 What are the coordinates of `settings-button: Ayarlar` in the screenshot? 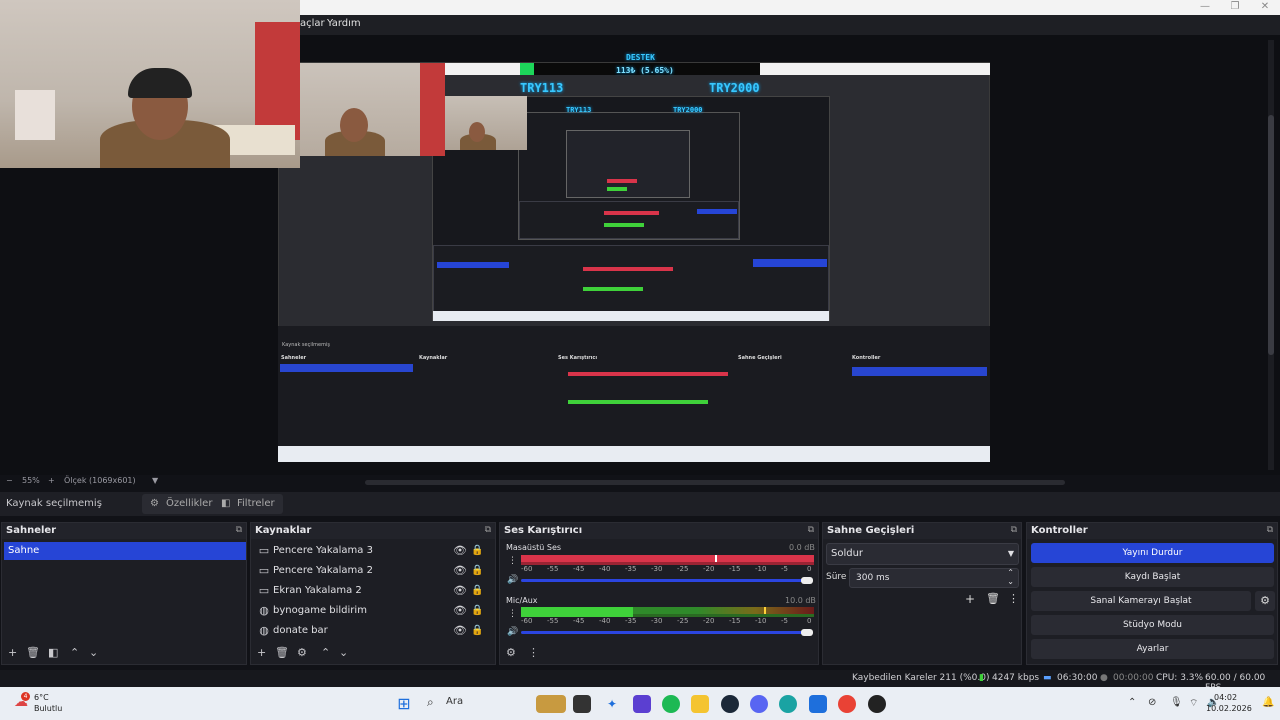 It's located at (1152, 649).